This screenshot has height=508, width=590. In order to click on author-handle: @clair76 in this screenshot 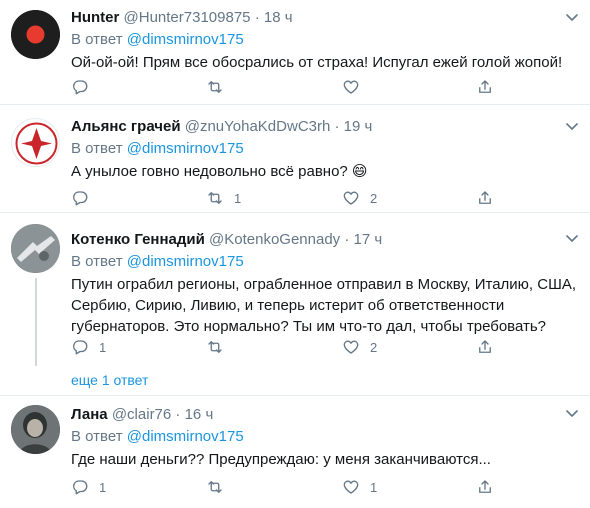, I will do `click(141, 414)`.